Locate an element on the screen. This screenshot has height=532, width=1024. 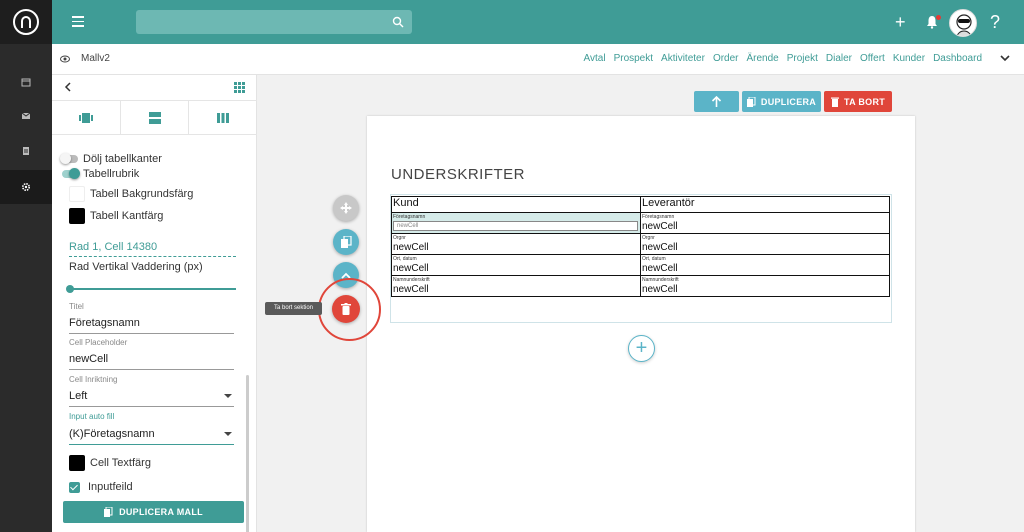
back-icon is located at coordinates (68, 87).